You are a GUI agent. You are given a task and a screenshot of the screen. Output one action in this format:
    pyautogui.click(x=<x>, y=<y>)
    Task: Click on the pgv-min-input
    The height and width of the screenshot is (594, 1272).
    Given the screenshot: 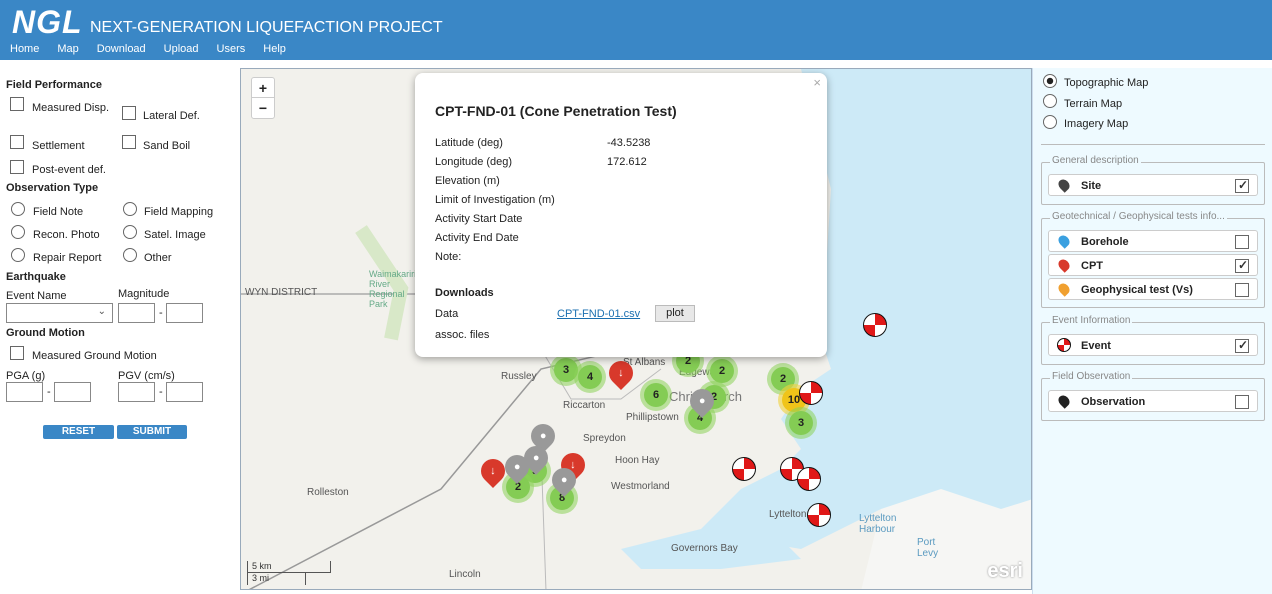 What is the action you would take?
    pyautogui.click(x=136, y=392)
    